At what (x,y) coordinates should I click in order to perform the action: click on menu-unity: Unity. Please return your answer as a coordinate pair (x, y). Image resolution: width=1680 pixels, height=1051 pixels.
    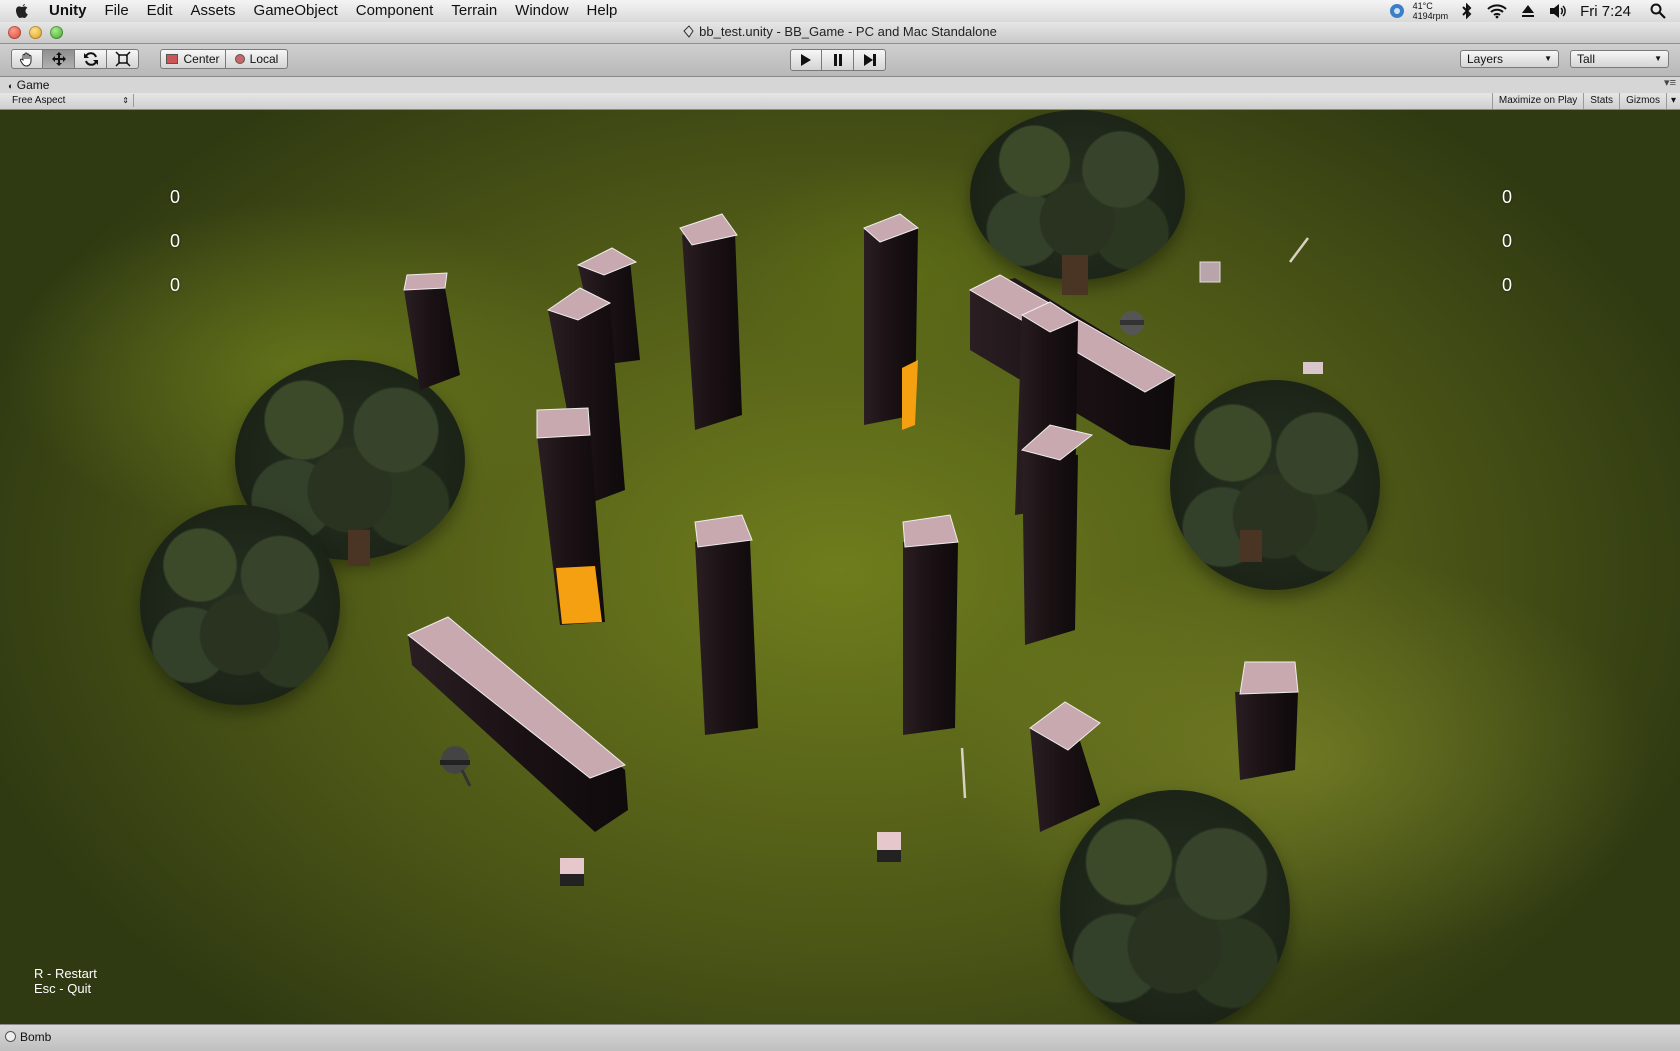
    Looking at the image, I should click on (68, 11).